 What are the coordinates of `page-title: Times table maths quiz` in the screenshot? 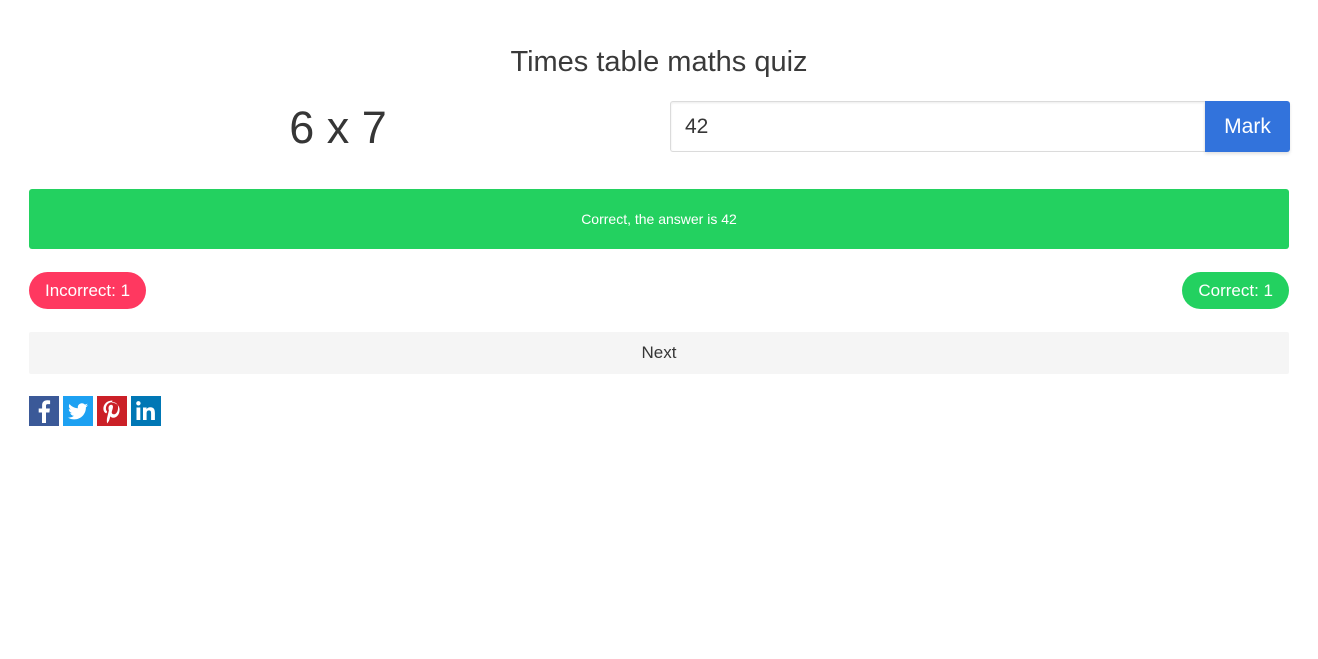 It's located at (659, 62).